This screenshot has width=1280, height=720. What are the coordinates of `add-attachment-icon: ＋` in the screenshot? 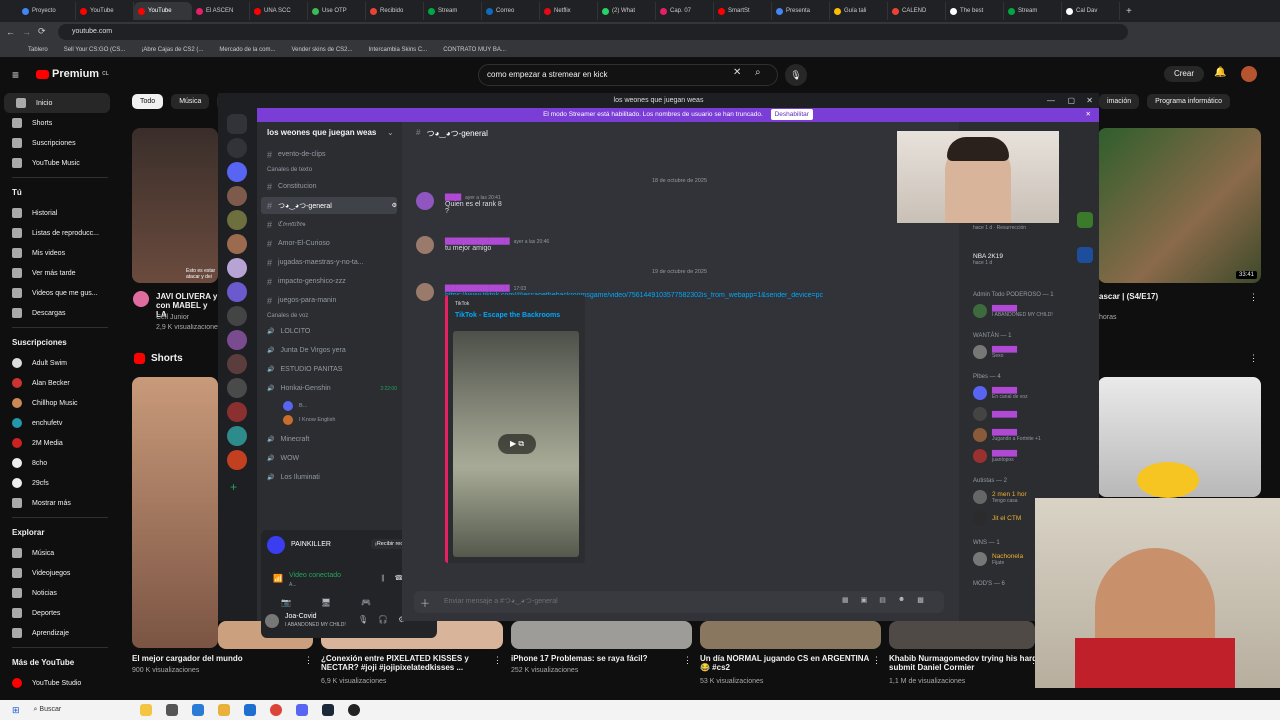 It's located at (425, 602).